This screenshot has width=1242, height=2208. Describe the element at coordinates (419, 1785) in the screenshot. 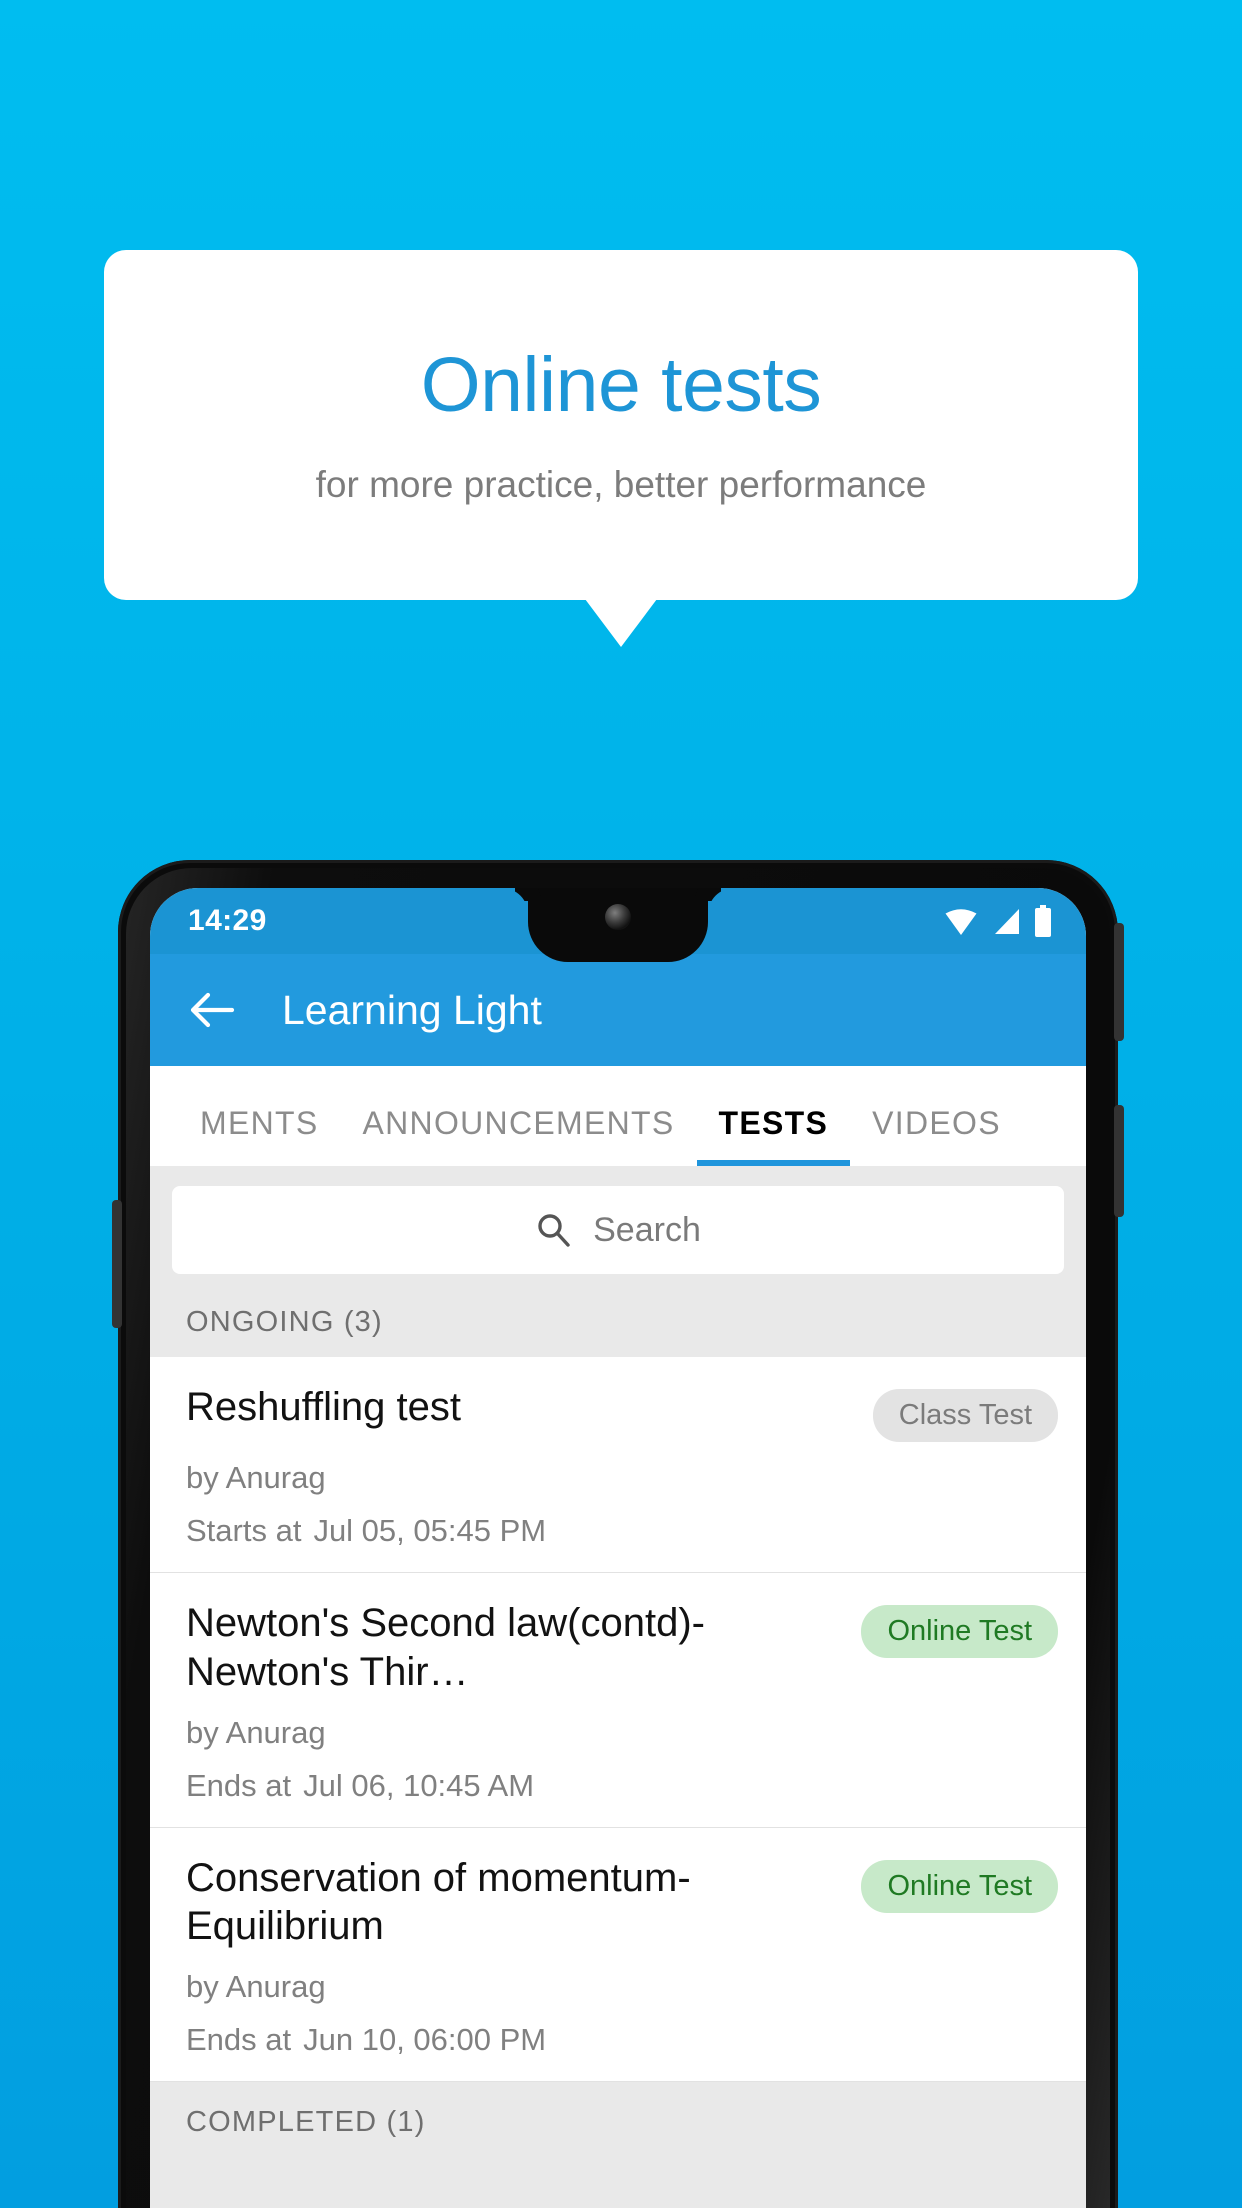

I see `test-time-value: Jul 06, 10:45 AM` at that location.